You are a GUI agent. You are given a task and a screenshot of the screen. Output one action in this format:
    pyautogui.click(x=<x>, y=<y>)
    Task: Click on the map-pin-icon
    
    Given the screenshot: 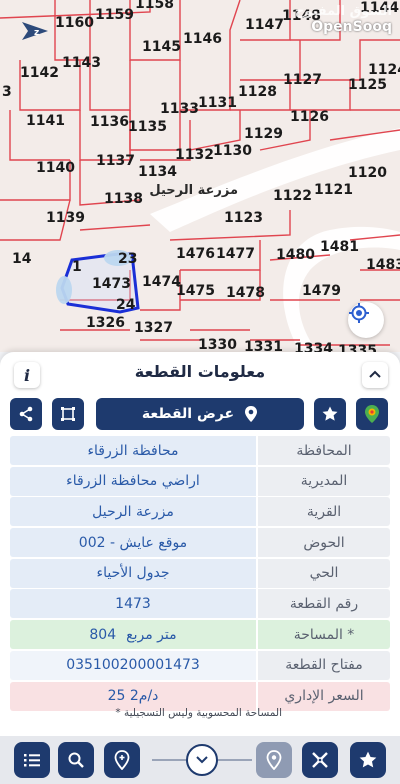 What is the action you would take?
    pyautogui.click(x=274, y=760)
    